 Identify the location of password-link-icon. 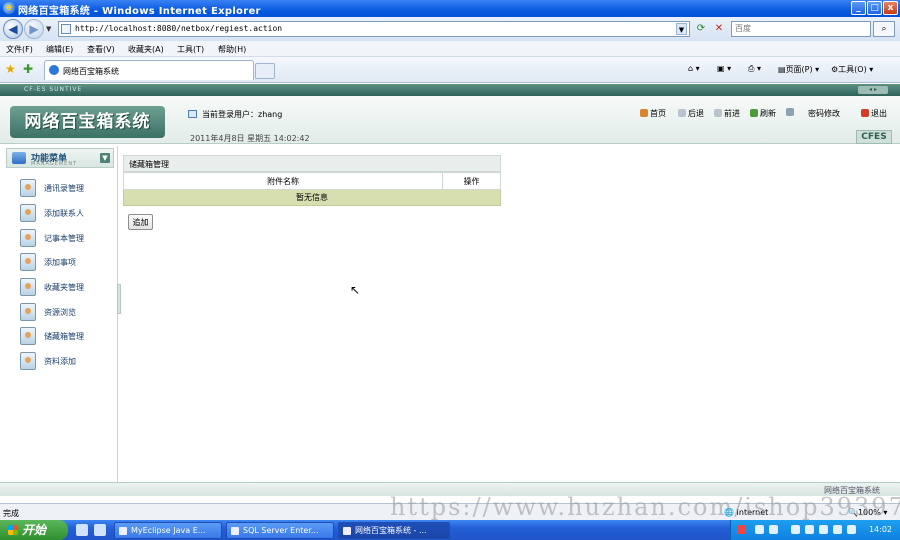
(790, 112).